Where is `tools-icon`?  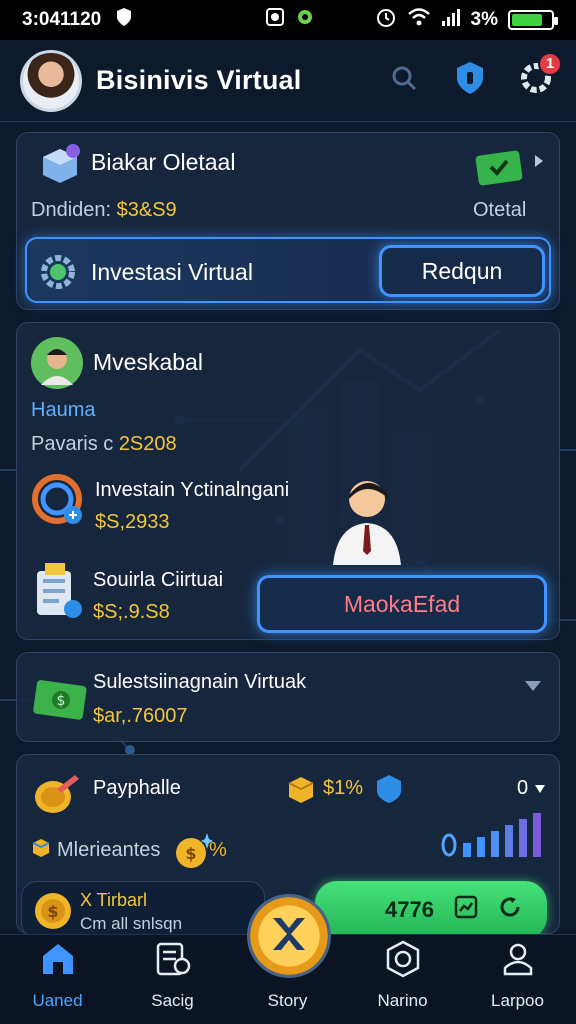 tools-icon is located at coordinates (173, 961).